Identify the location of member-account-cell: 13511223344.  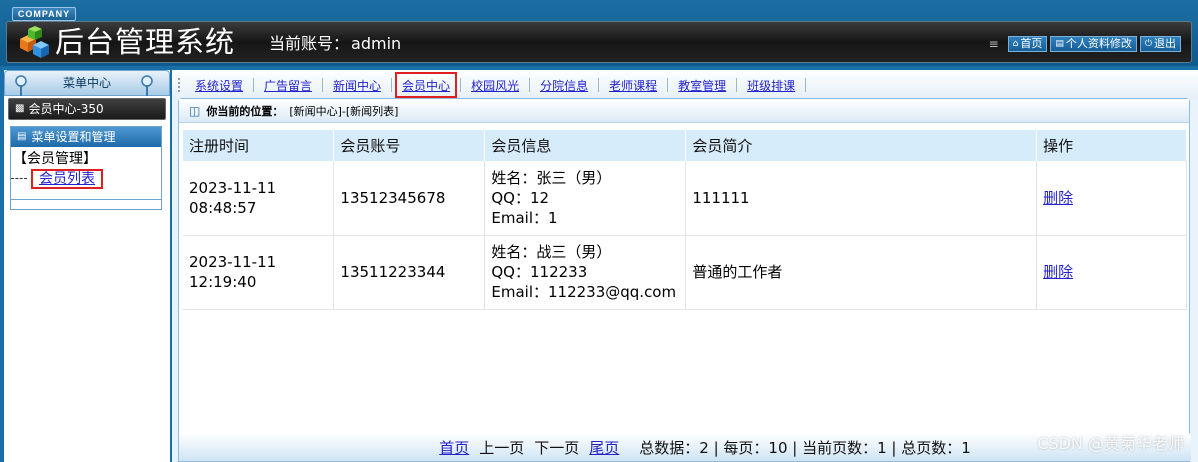
(409, 272).